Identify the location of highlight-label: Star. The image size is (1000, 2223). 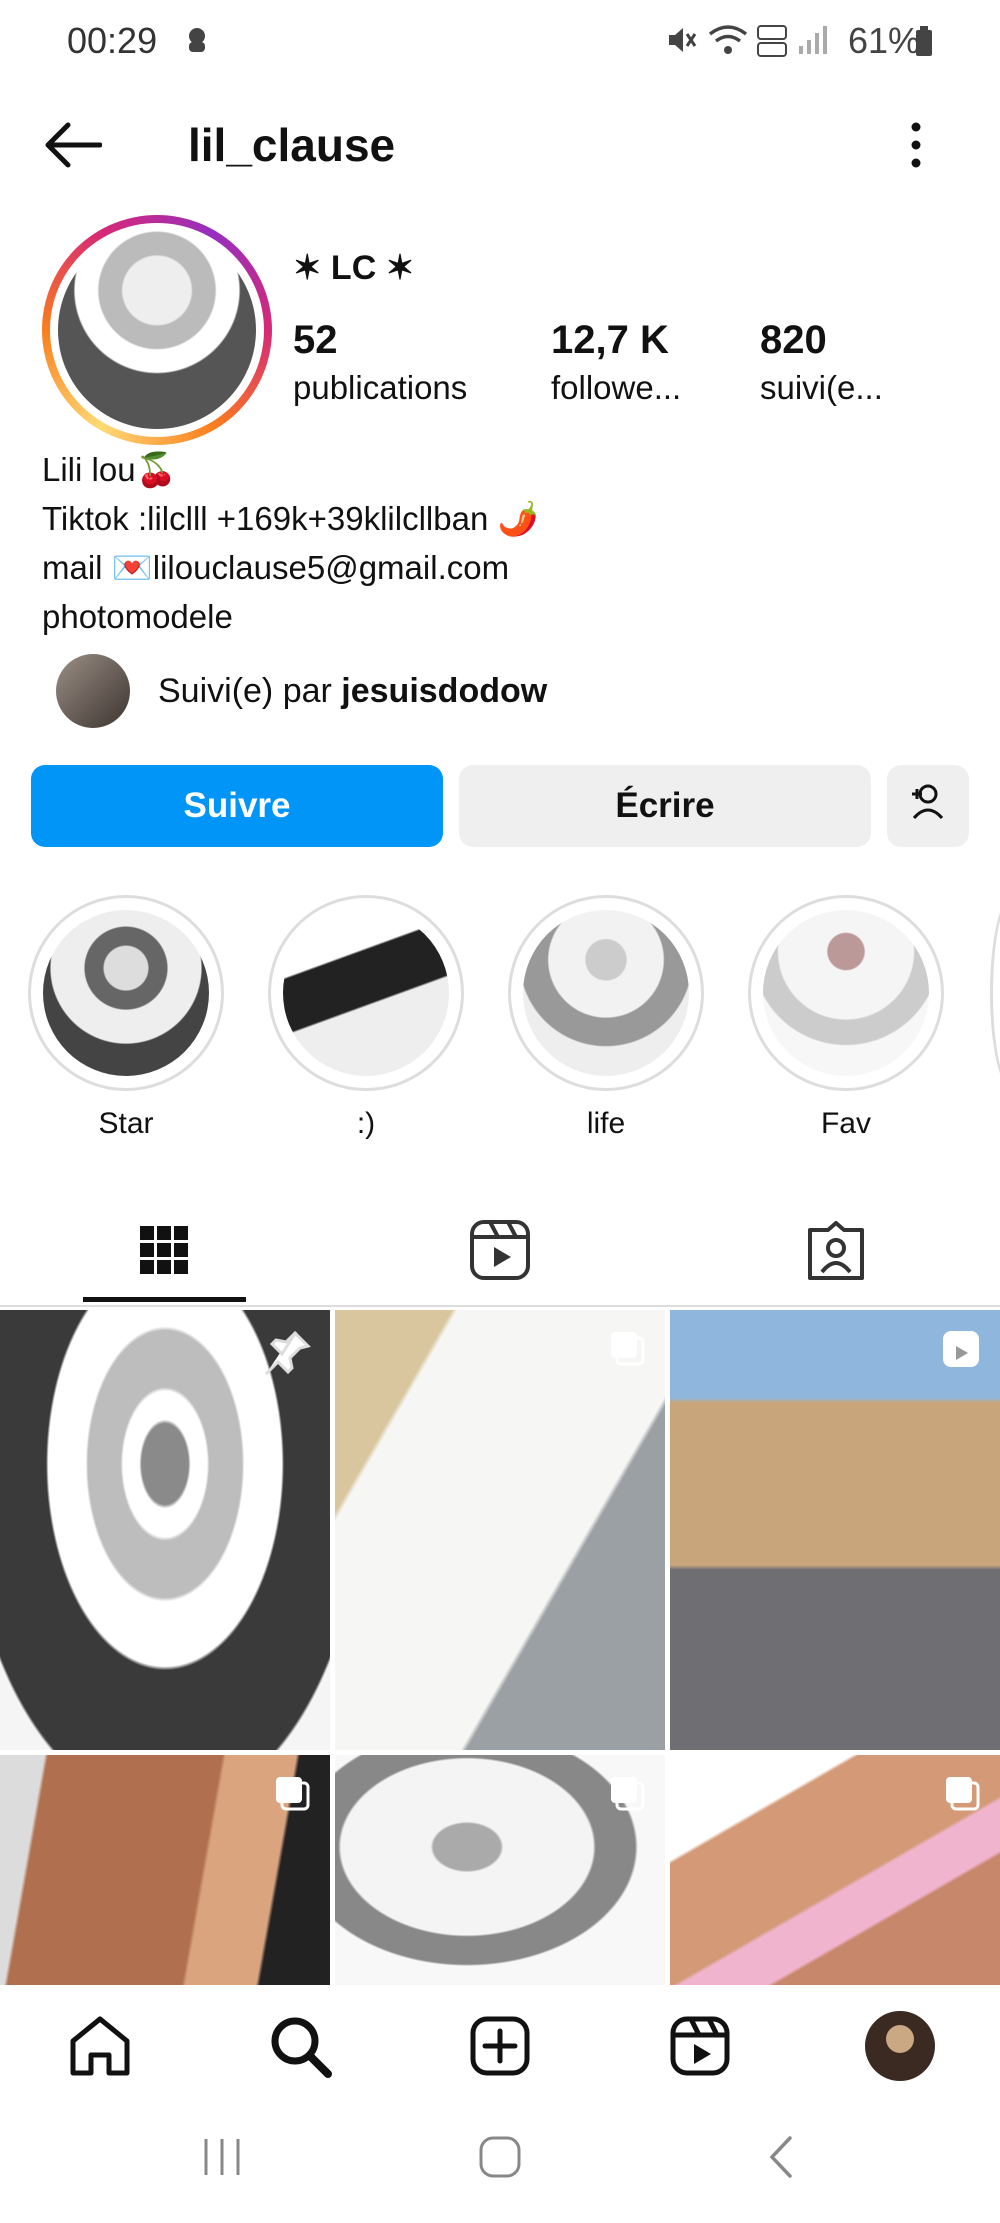
(126, 1123).